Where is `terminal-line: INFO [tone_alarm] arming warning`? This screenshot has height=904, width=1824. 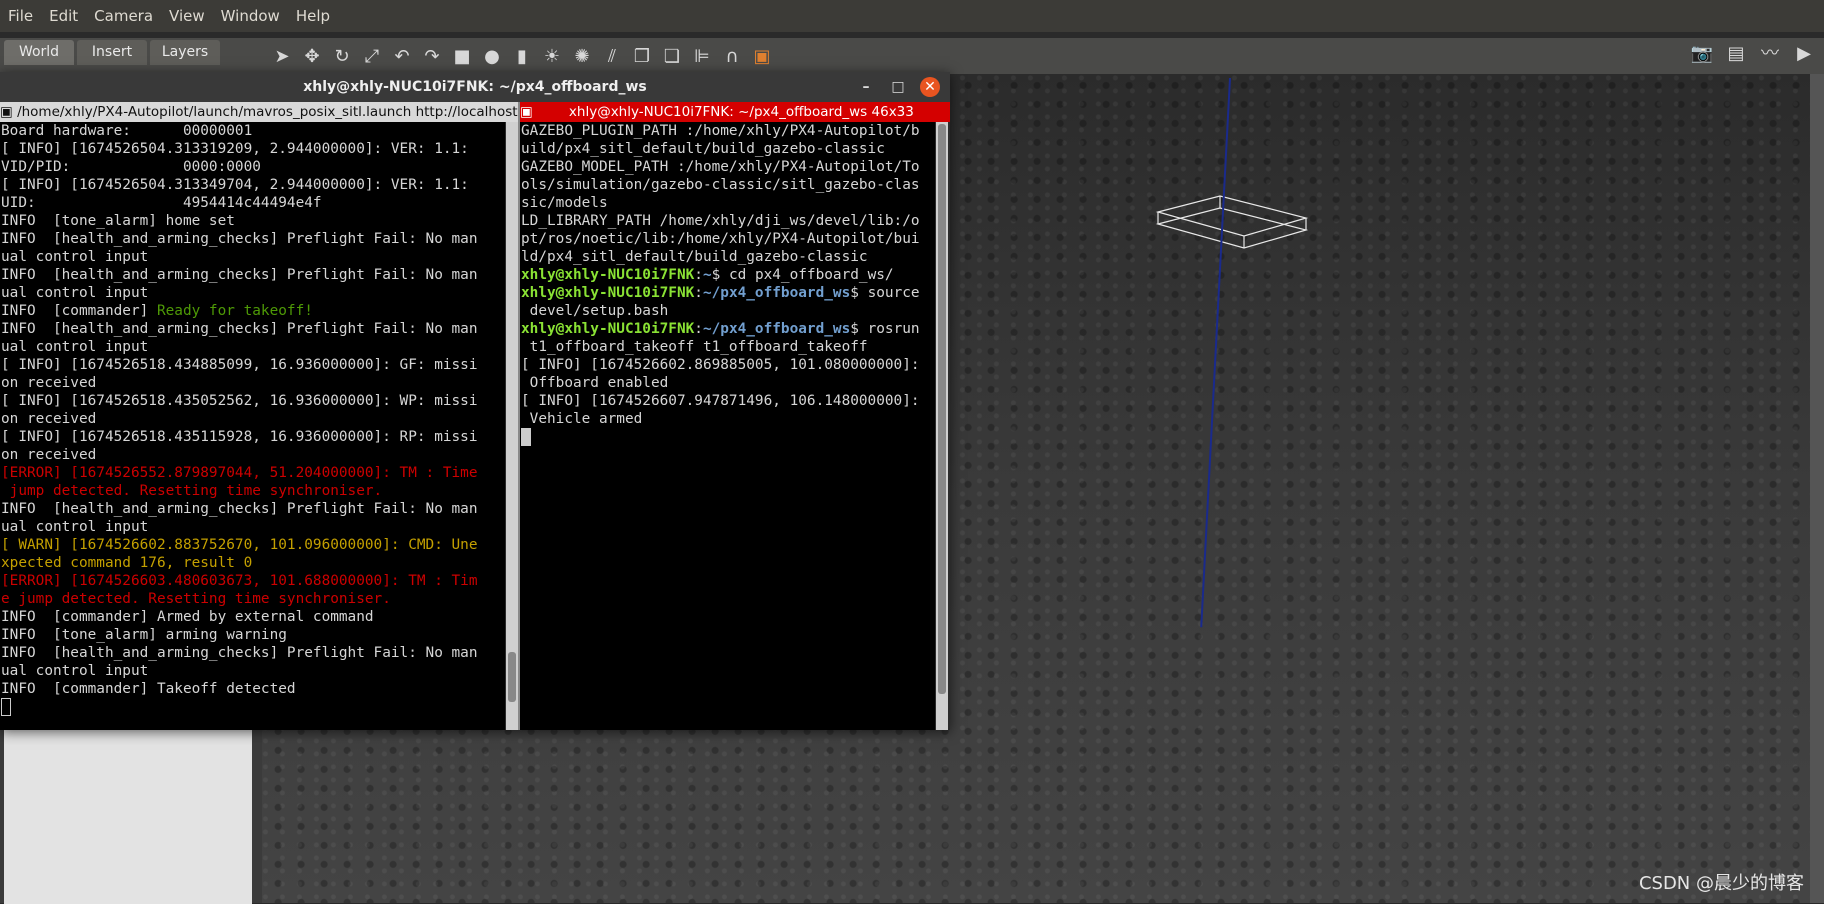 terminal-line: INFO [tone_alarm] arming warning is located at coordinates (144, 635).